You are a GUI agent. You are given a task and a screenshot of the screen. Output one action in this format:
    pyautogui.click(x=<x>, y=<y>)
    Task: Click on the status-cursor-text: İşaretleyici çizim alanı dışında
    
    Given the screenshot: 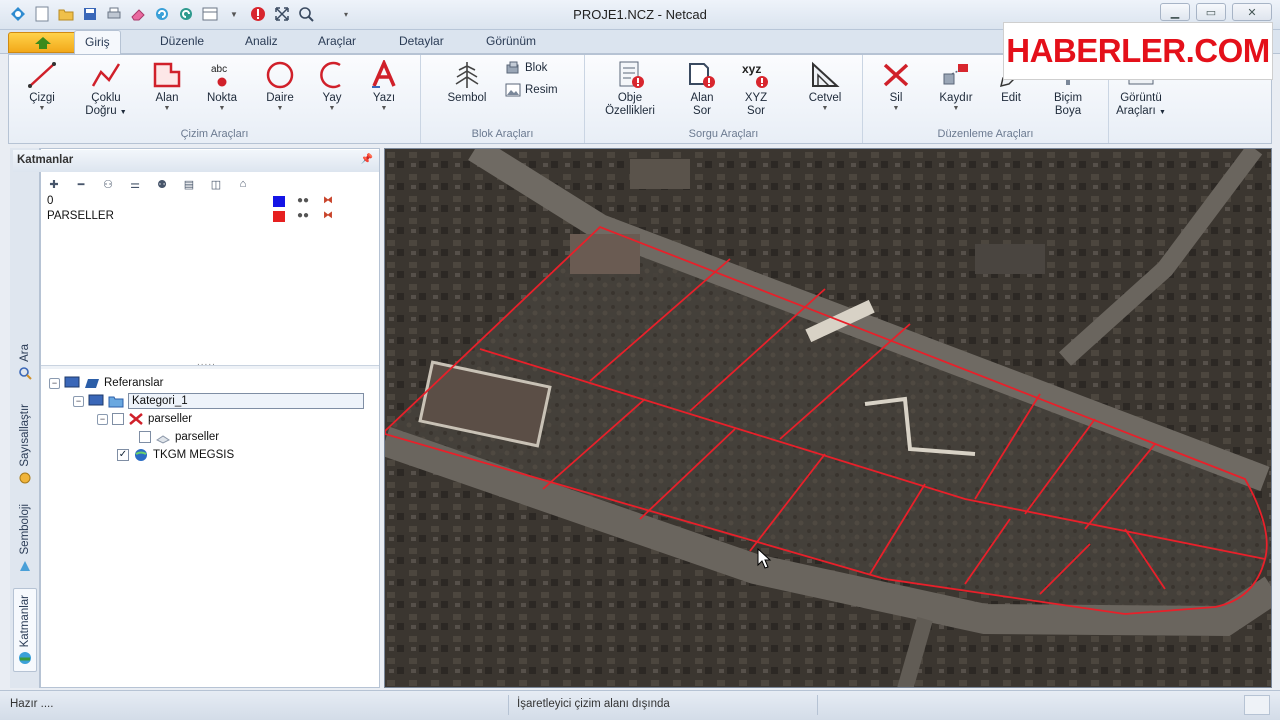 What is the action you would take?
    pyautogui.click(x=663, y=705)
    